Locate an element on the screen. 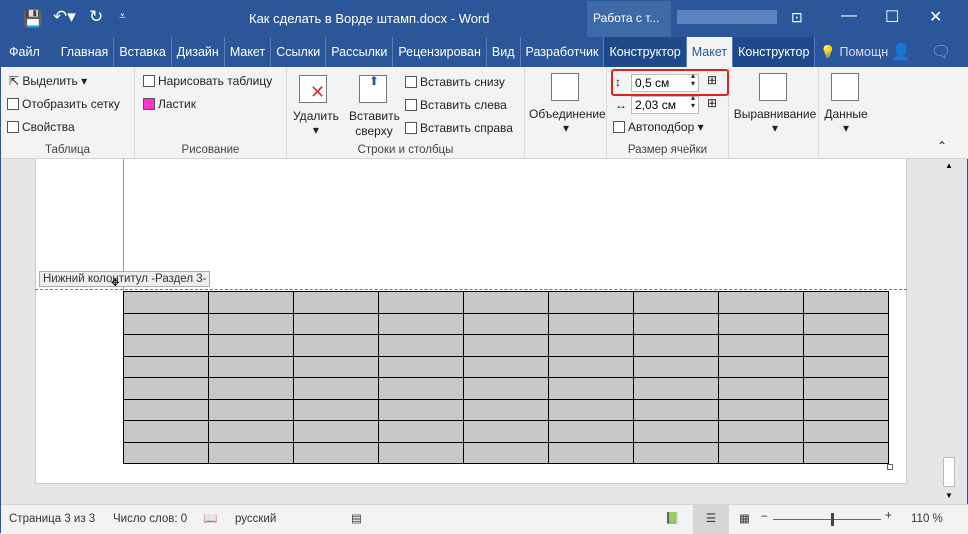 This screenshot has height=534, width=968. tab-layout: Макет is located at coordinates (248, 52).